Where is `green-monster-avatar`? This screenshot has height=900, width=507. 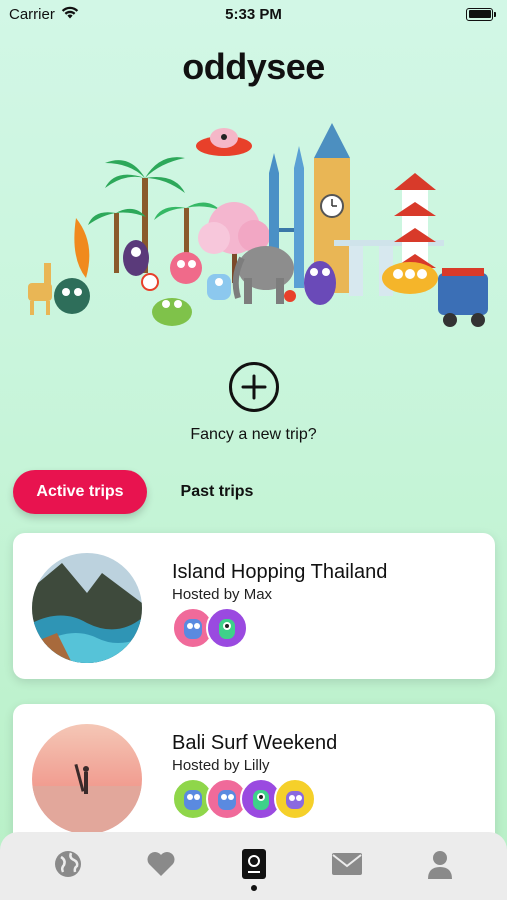
green-monster-avatar is located at coordinates (227, 628).